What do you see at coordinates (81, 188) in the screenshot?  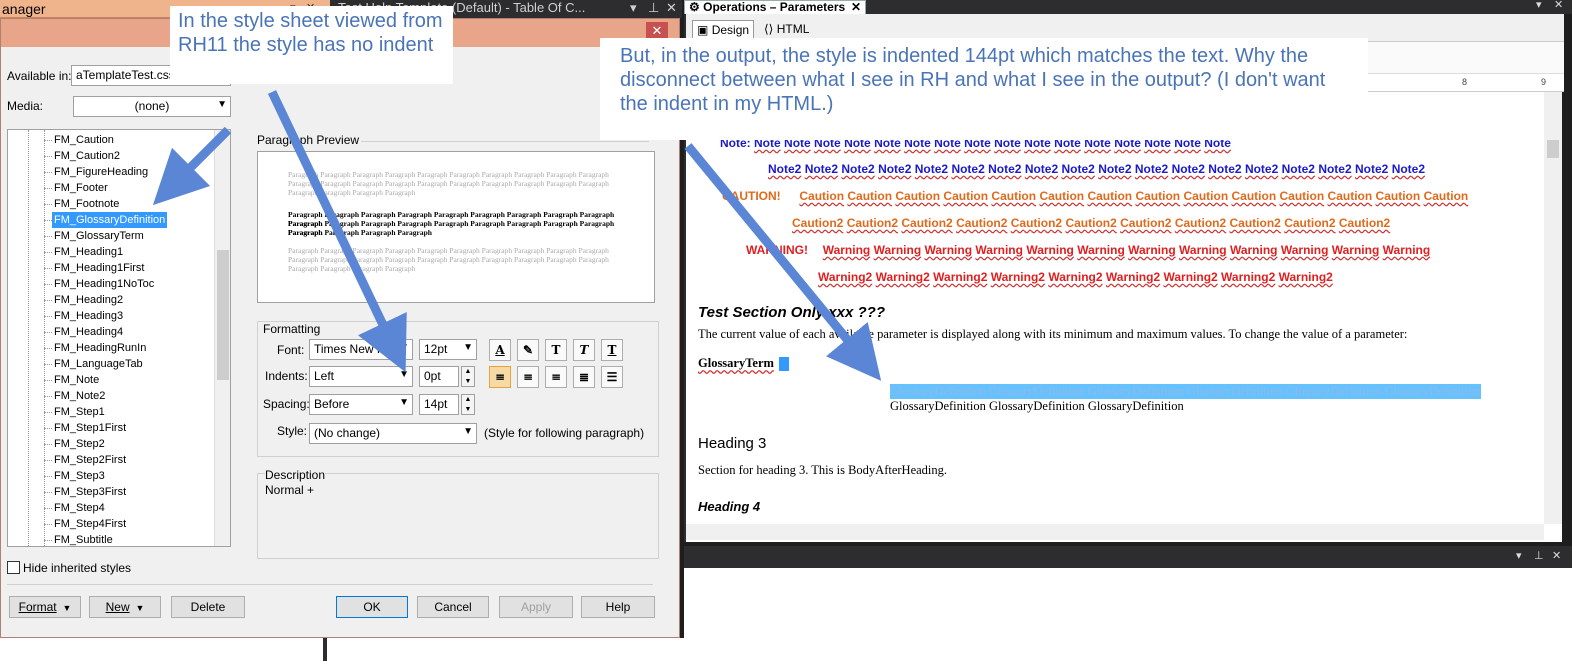 I see `style-list-item: FM_Footer` at bounding box center [81, 188].